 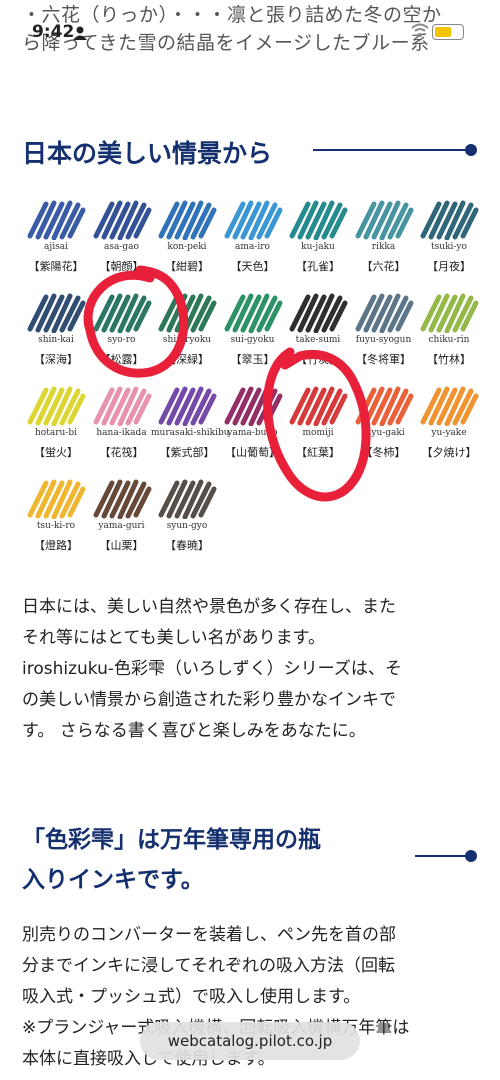 I want to click on swatch-romaji: chiku-rin, so click(x=449, y=340).